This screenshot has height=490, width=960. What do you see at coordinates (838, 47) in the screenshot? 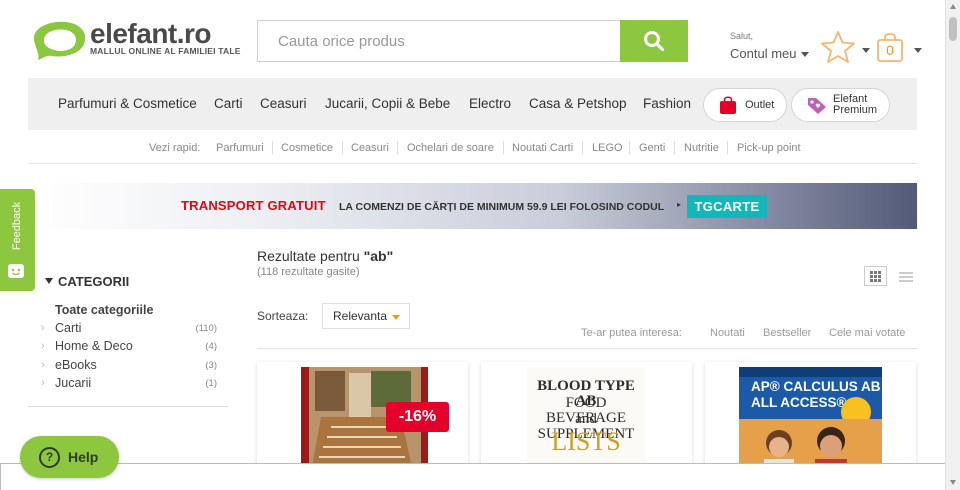
I see `favorites-star-icon` at bounding box center [838, 47].